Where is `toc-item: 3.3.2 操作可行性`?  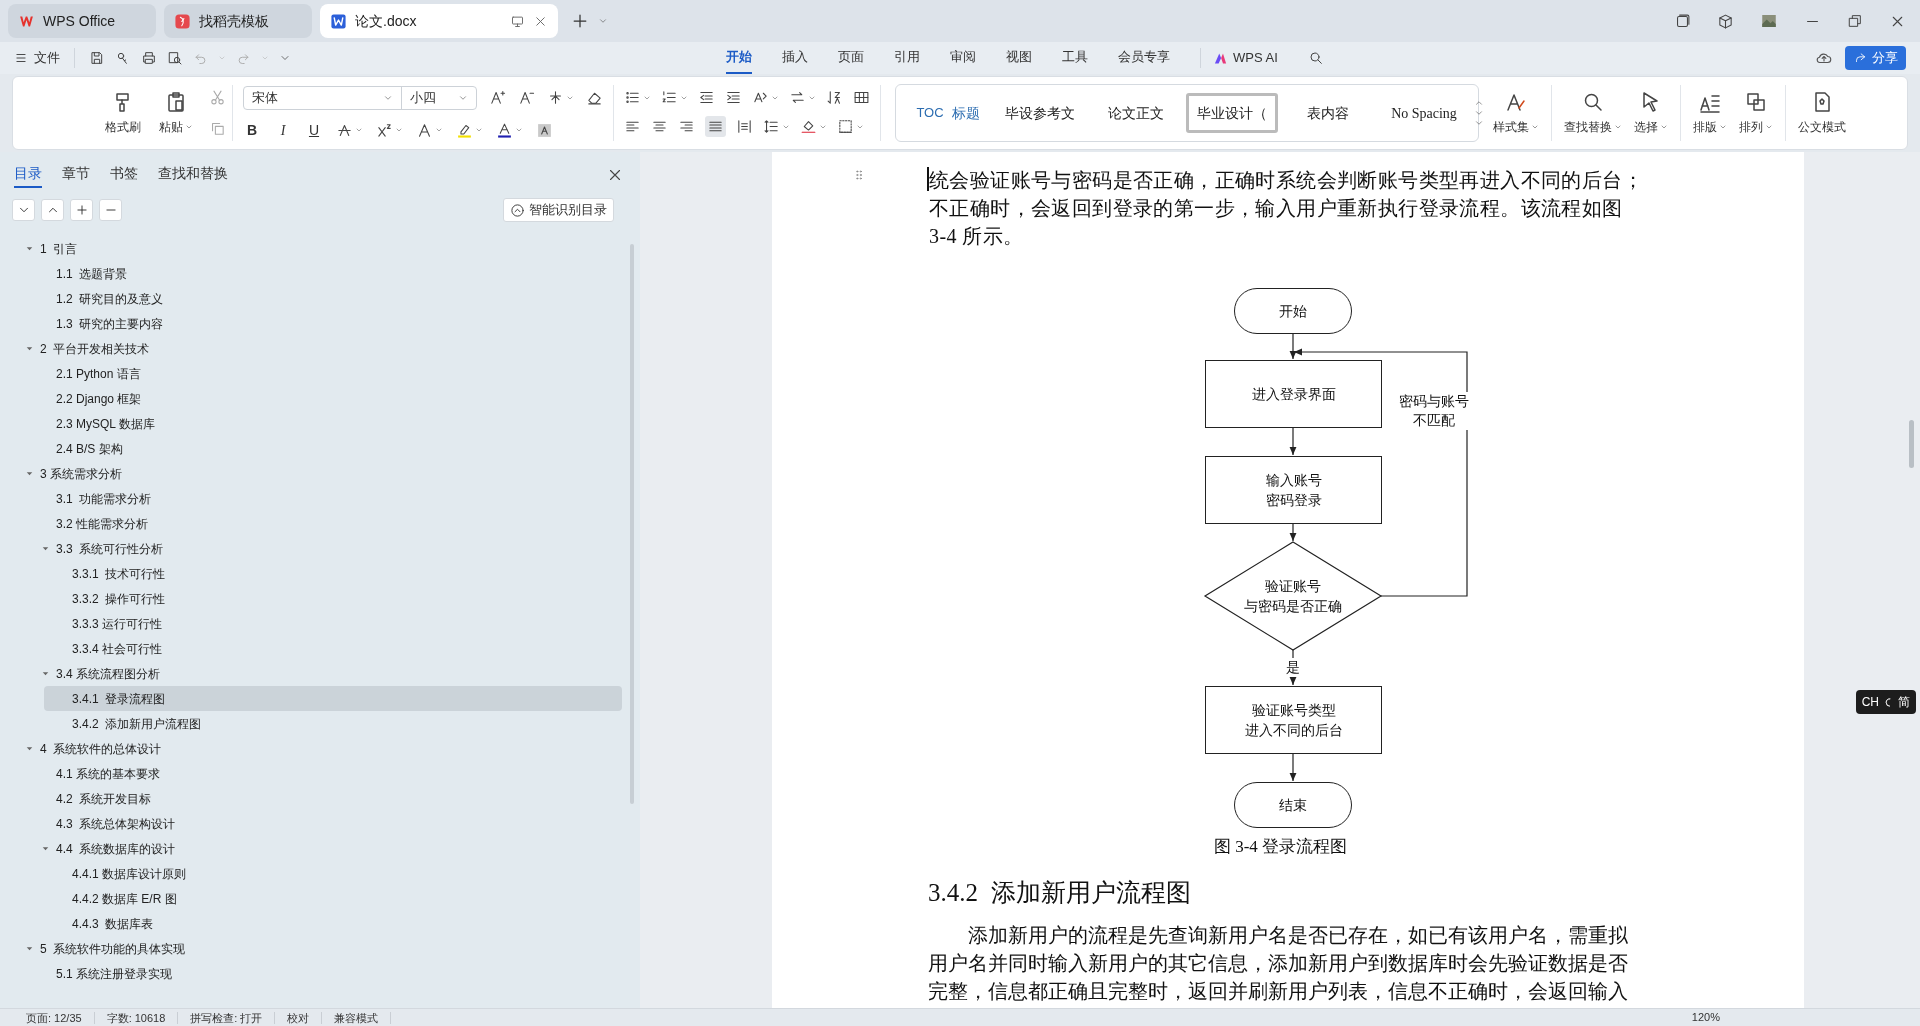 toc-item: 3.3.2 操作可行性 is located at coordinates (311, 598).